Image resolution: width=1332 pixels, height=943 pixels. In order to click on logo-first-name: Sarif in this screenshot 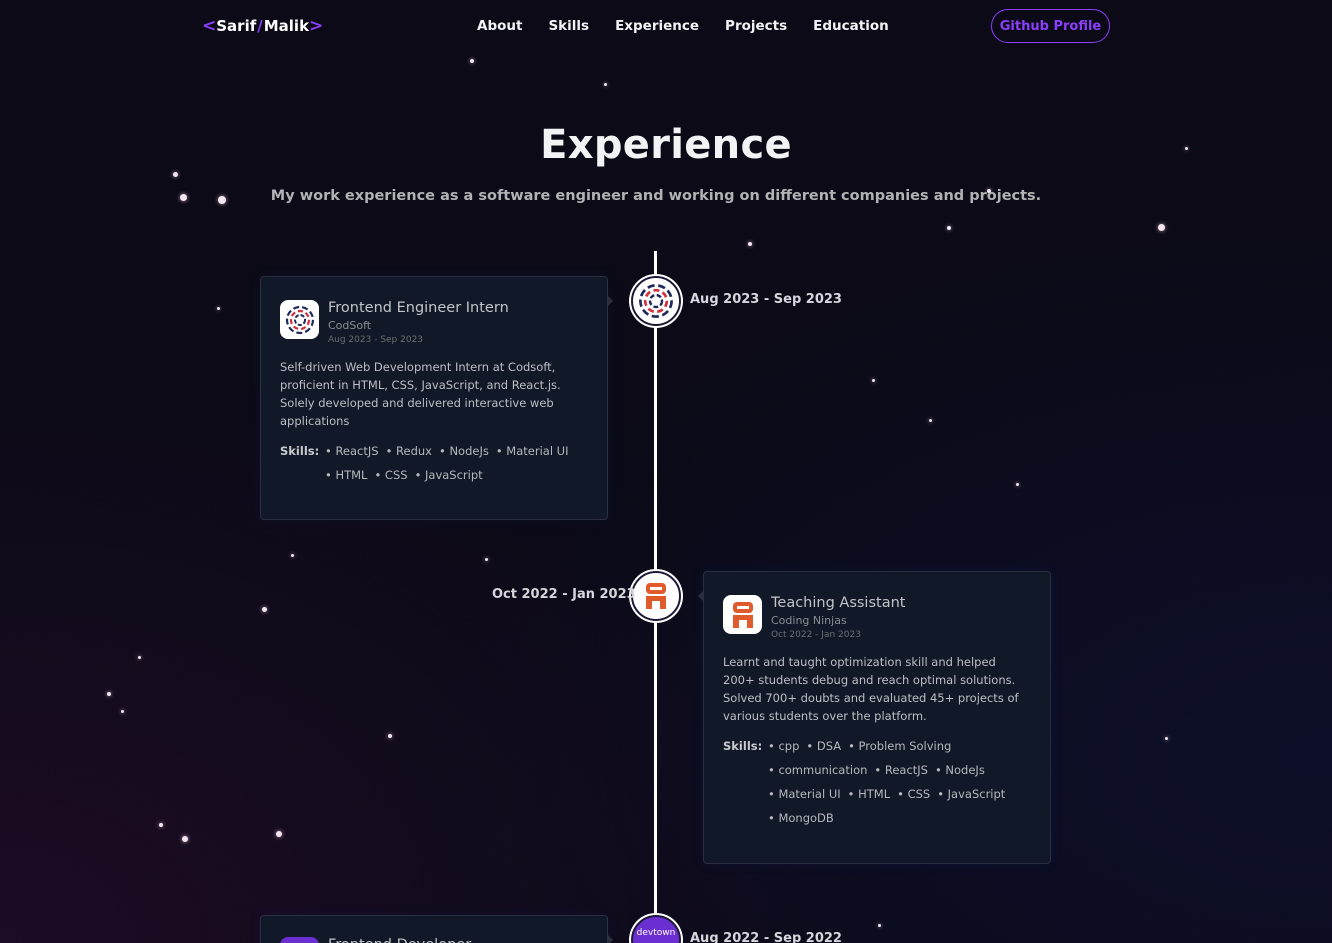, I will do `click(236, 26)`.